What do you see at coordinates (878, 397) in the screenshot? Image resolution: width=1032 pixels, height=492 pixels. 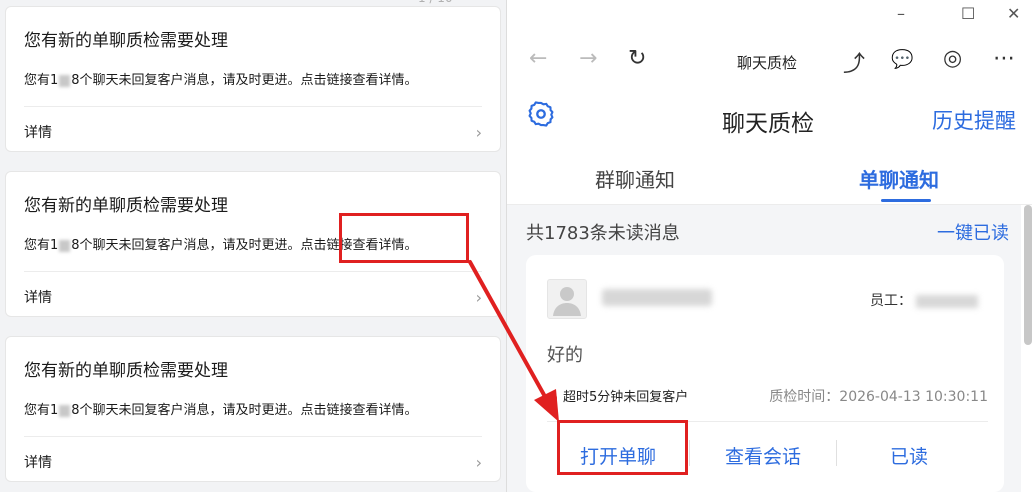 I see `inspection-time: 质检时间：2026-04-13 10:30:11` at bounding box center [878, 397].